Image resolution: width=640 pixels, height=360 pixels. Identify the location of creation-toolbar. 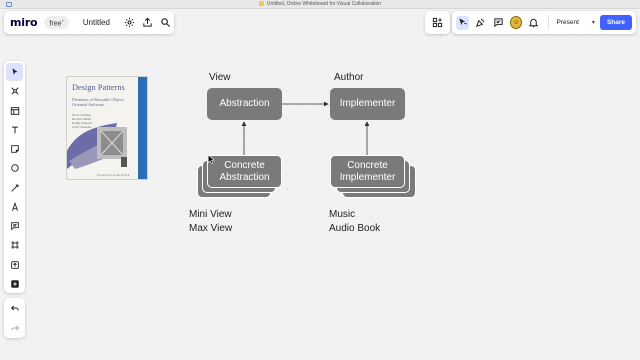
(14, 177).